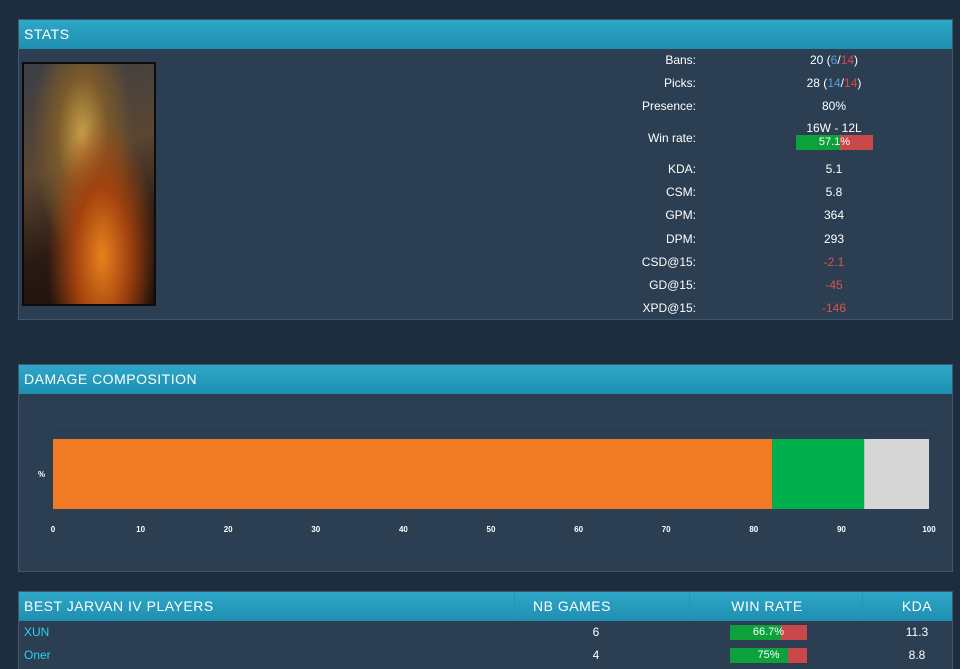  What do you see at coordinates (834, 169) in the screenshot?
I see `stat-value: 5.1` at bounding box center [834, 169].